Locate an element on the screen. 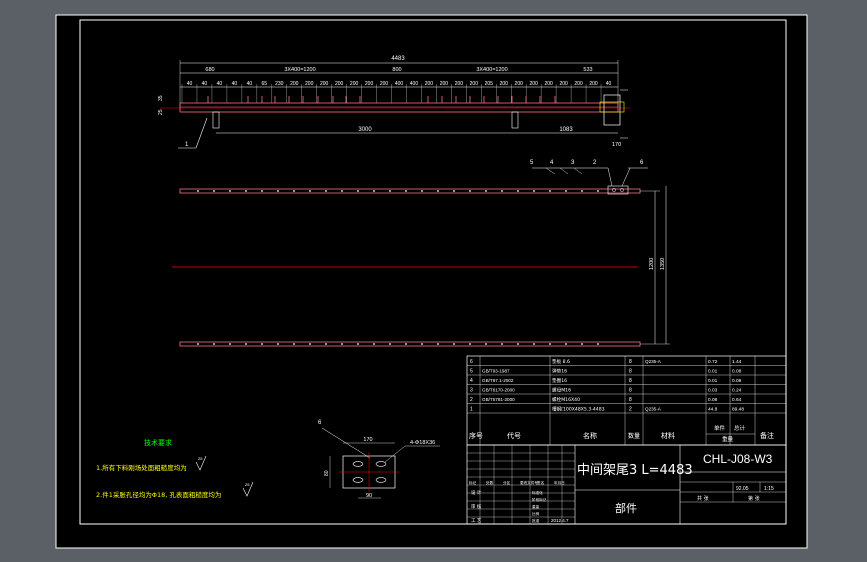 This screenshot has width=867, height=562. bom-cell-no: 5 is located at coordinates (471, 372).